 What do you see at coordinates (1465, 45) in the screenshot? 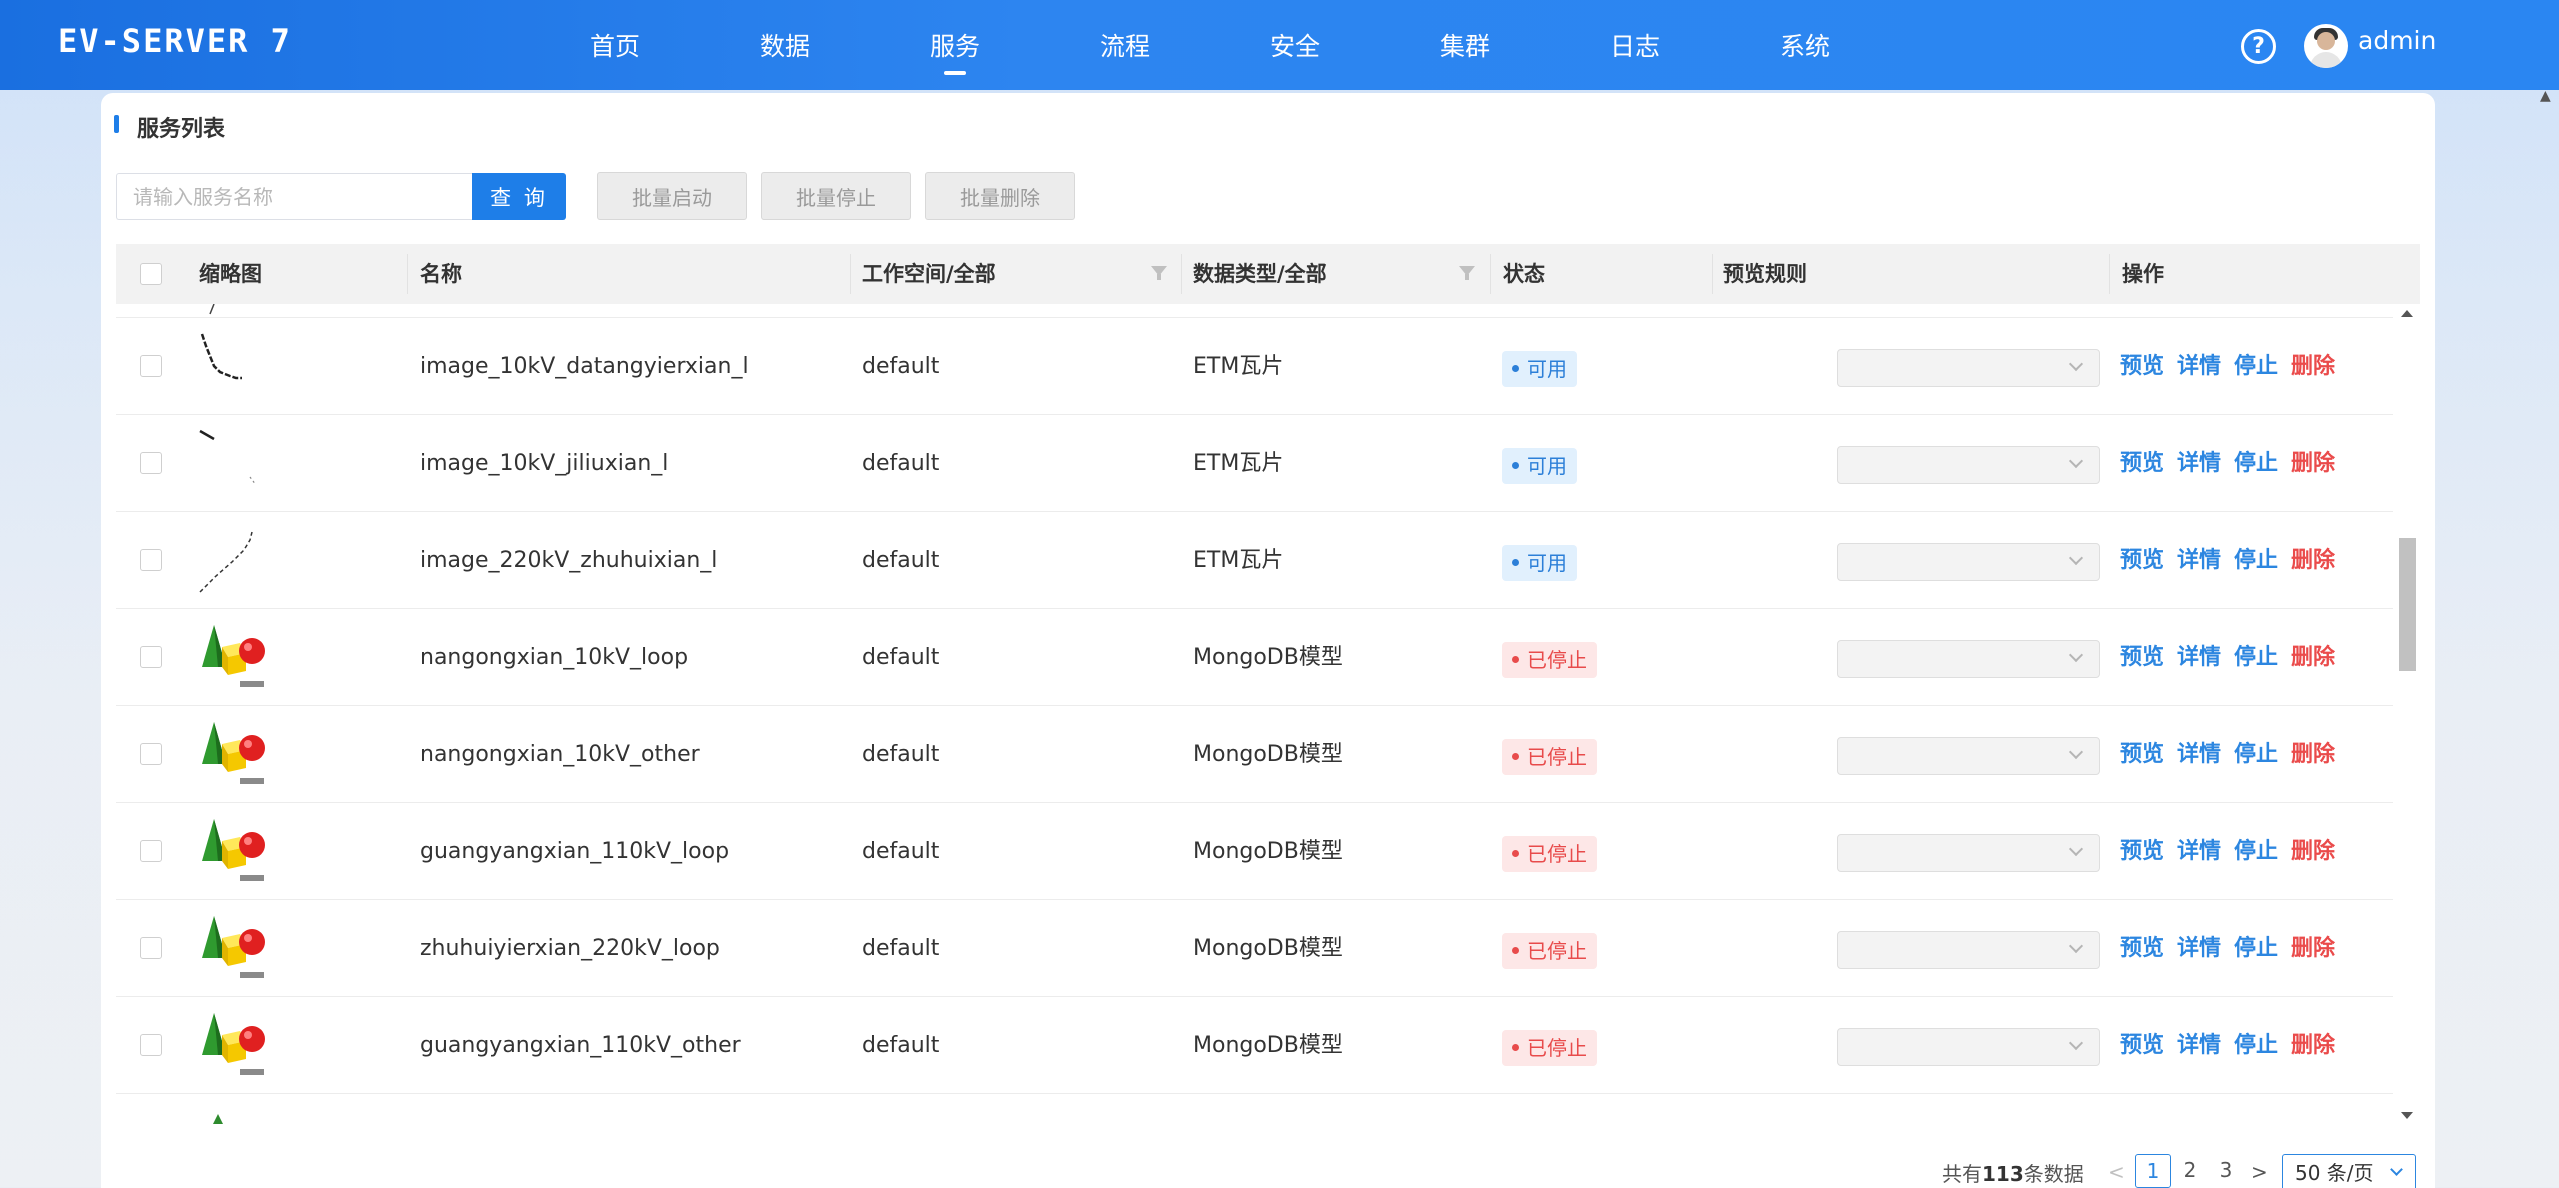
I see `nav-item-5: 集群` at bounding box center [1465, 45].